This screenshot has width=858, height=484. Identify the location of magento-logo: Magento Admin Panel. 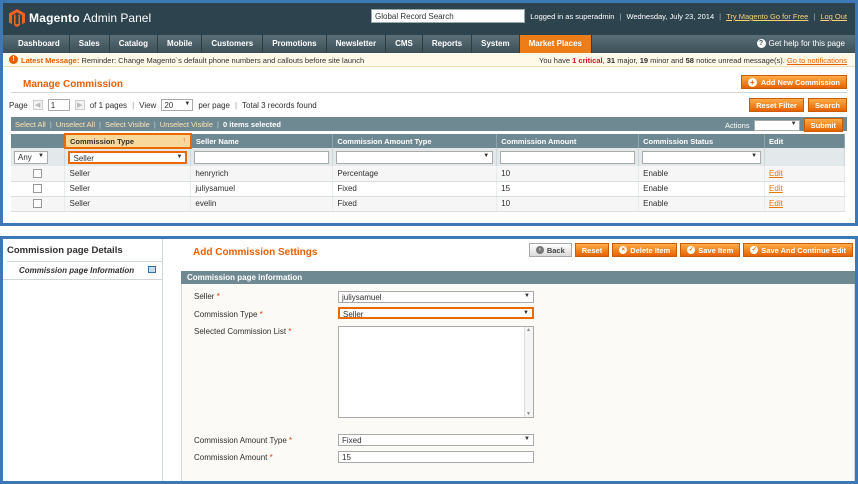
(80, 18).